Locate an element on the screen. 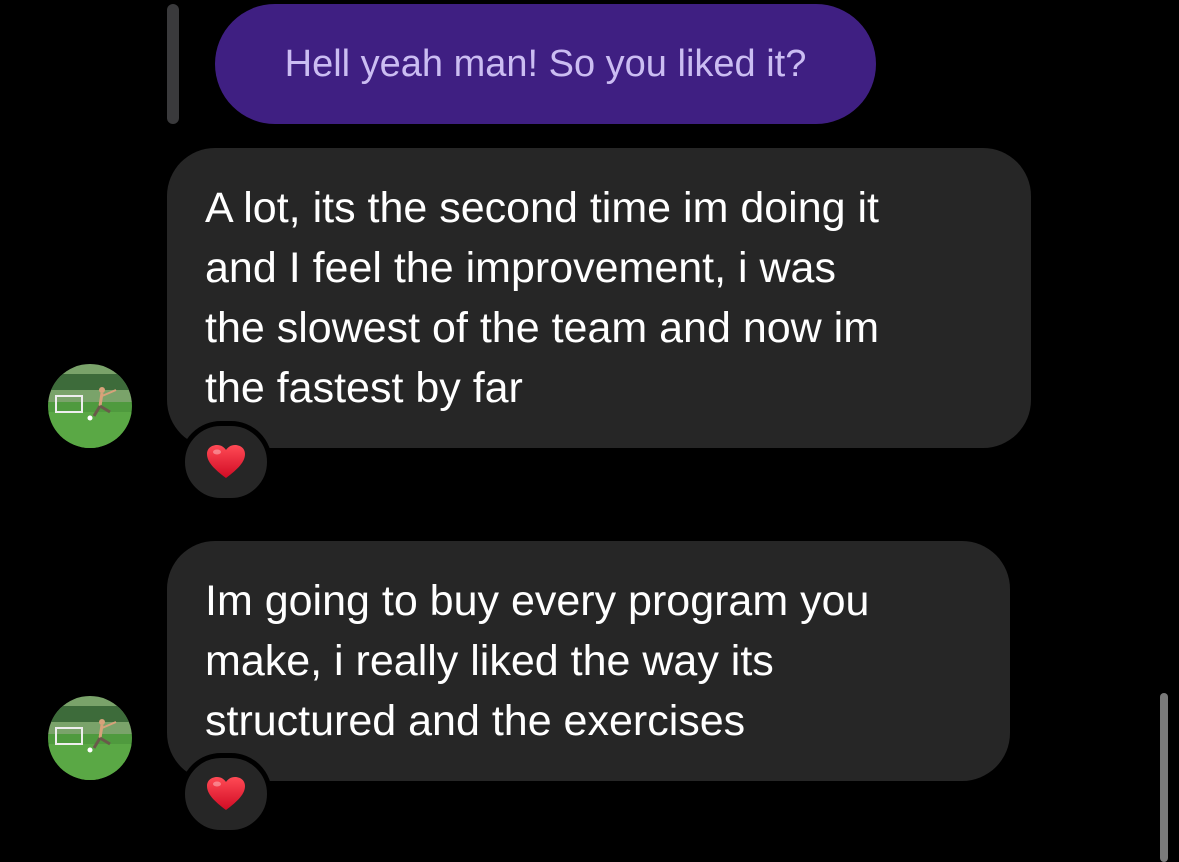  scrollbar is located at coordinates (1164, 777).